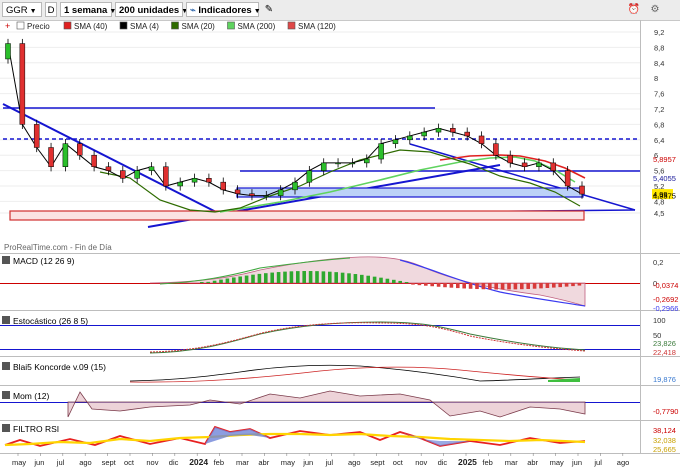  I want to click on rsi-value-label: 38,124, so click(664, 430).